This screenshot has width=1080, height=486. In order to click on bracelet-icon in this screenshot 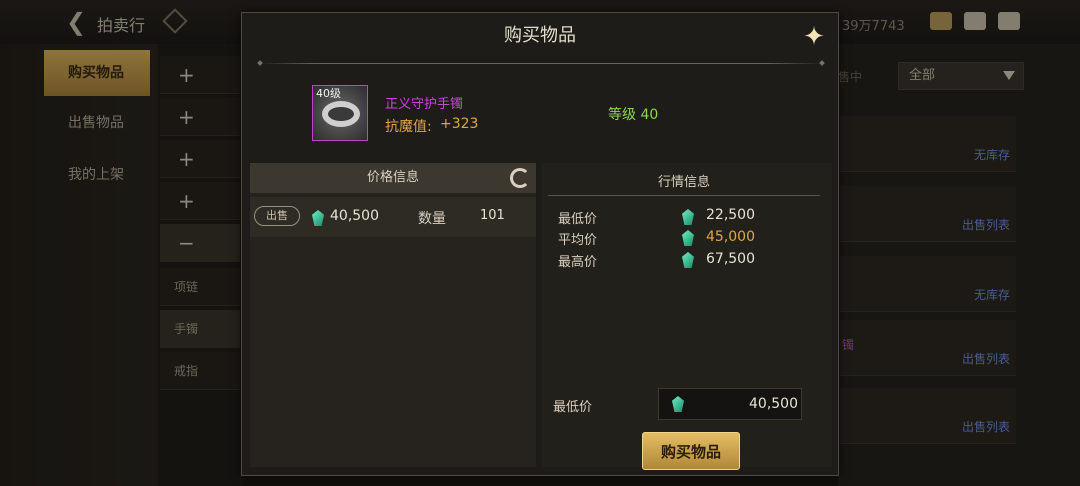, I will do `click(341, 114)`.